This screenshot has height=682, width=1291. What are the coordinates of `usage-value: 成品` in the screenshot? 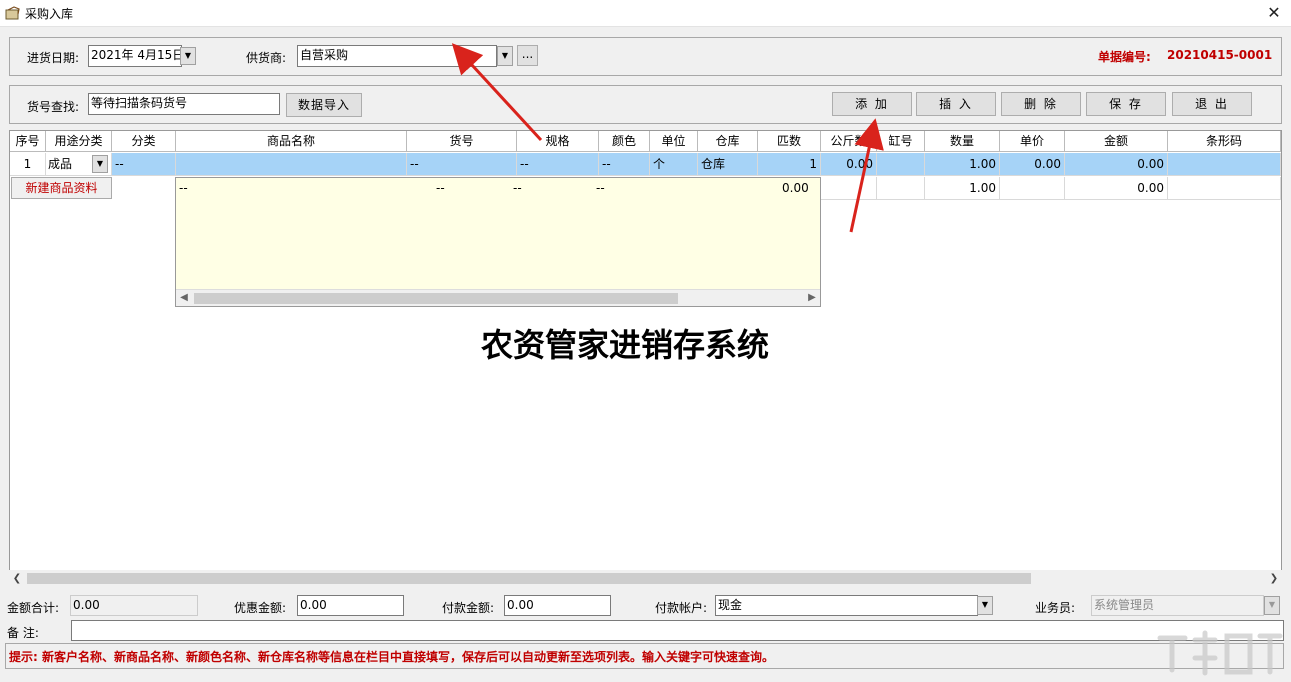 It's located at (60, 164).